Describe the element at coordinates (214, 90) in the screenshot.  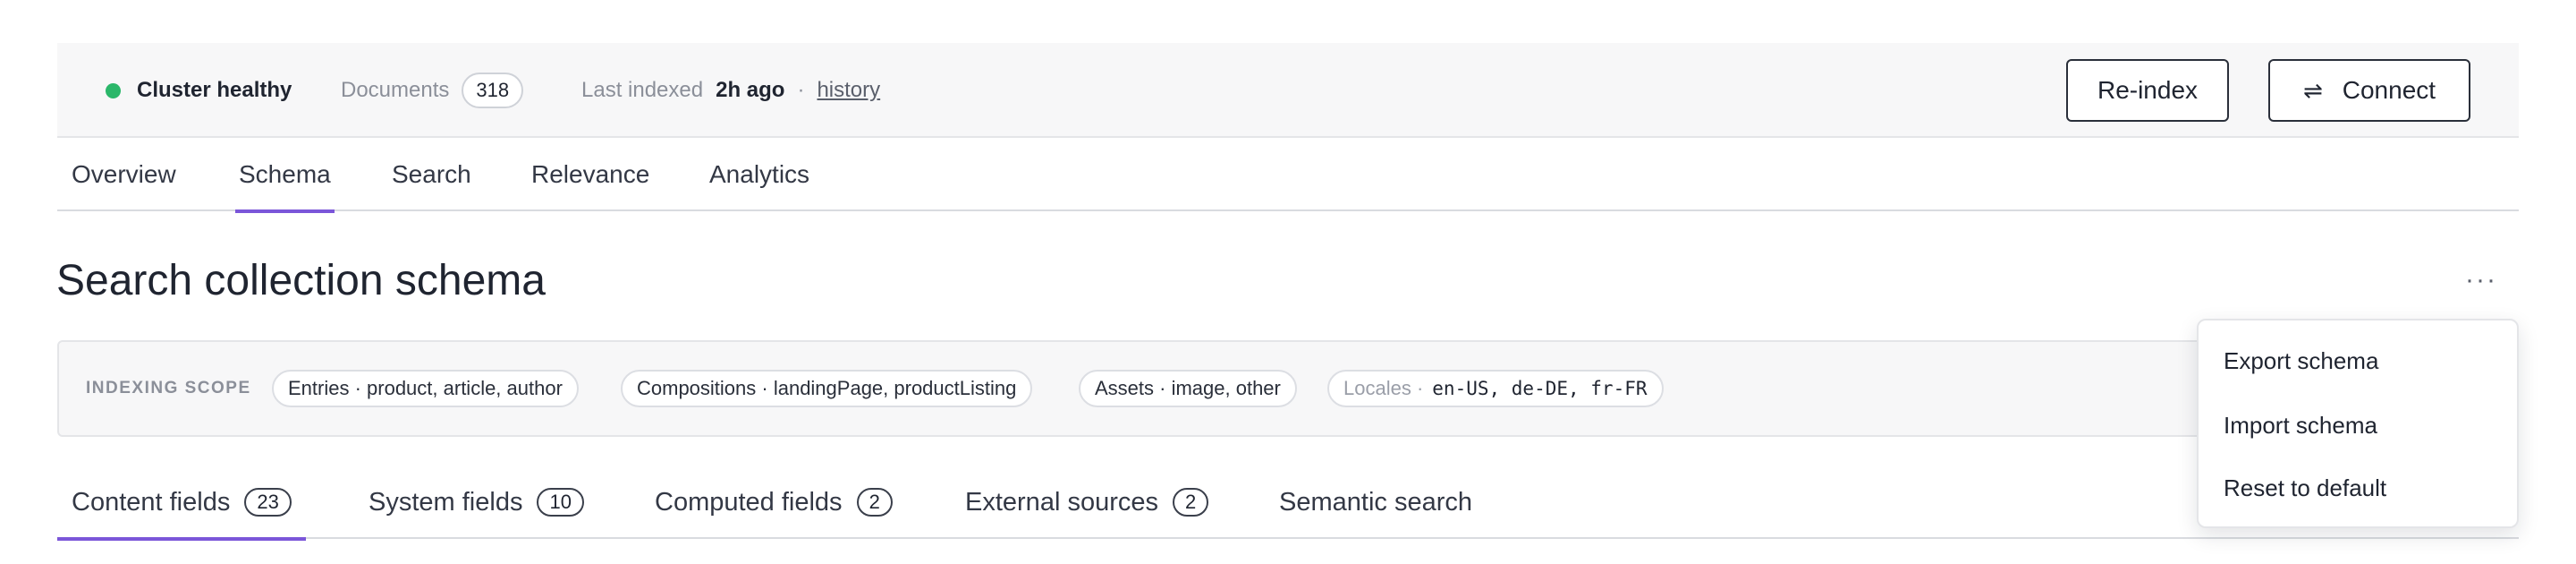
I see `status-label: Cluster healthy` at that location.